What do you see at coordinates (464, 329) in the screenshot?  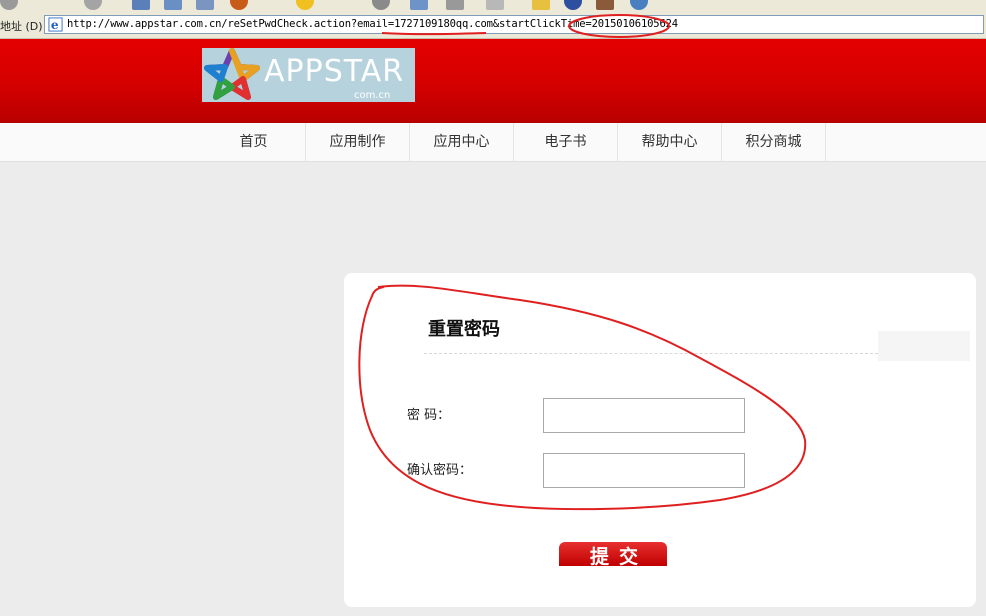 I see `page-title: 重置密码` at bounding box center [464, 329].